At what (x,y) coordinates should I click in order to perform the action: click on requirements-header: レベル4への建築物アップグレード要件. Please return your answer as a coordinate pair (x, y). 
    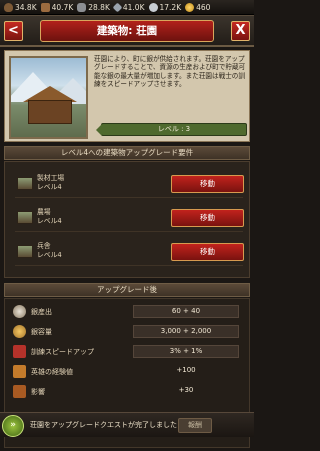
    Looking at the image, I should click on (127, 153).